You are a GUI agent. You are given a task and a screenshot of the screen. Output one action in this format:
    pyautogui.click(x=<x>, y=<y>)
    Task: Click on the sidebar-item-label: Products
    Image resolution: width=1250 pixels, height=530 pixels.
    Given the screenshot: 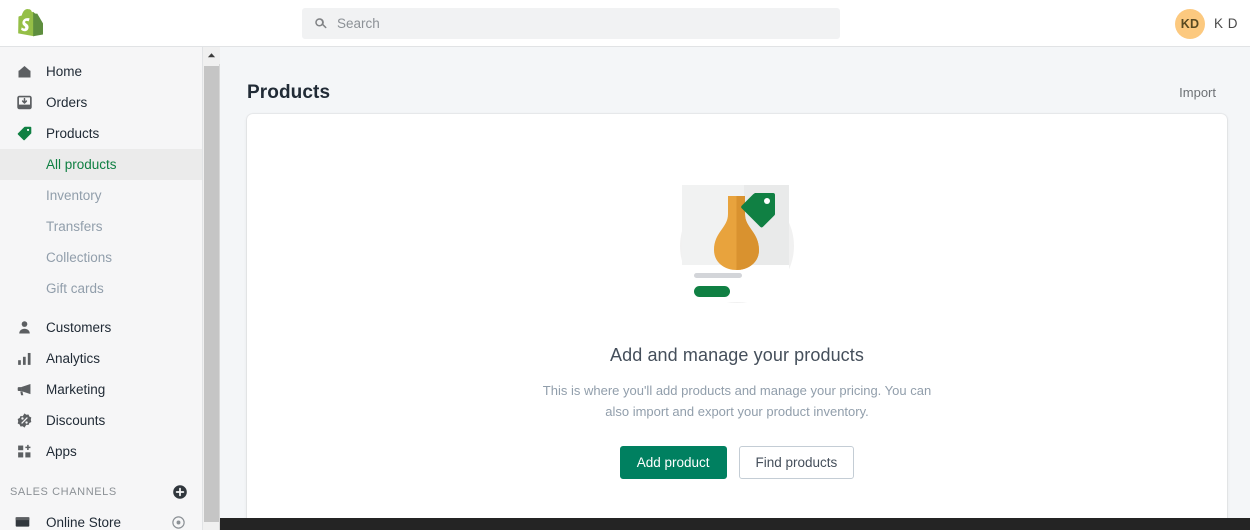 What is the action you would take?
    pyautogui.click(x=73, y=133)
    